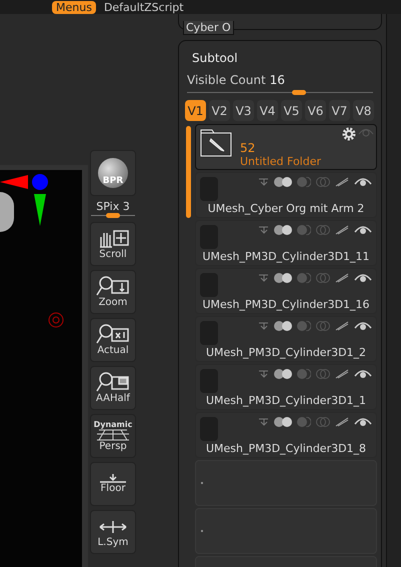  I want to click on toolbar-button: L.Sym, so click(113, 532).